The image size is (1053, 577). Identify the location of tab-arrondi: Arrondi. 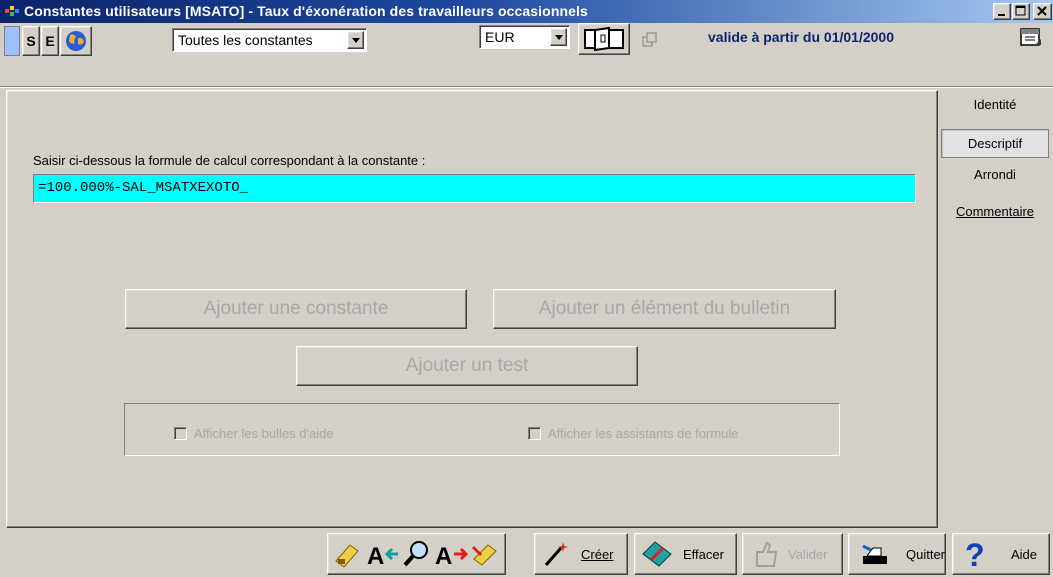
(995, 175).